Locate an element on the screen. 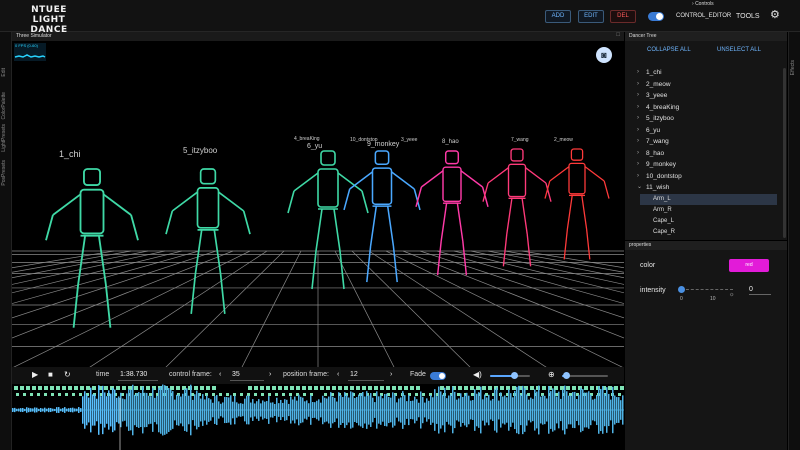 Image resolution: width=800 pixels, height=450 pixels. unselect-all-button: UNSELECT ALL is located at coordinates (739, 50).